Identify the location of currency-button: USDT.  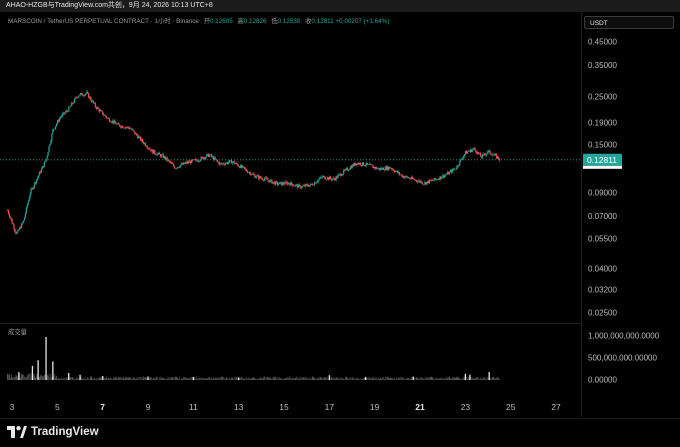
(629, 22).